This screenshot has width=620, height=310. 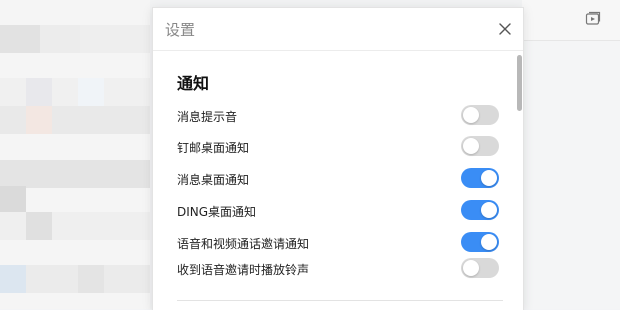 What do you see at coordinates (571, 20) in the screenshot?
I see `blurred-app-header` at bounding box center [571, 20].